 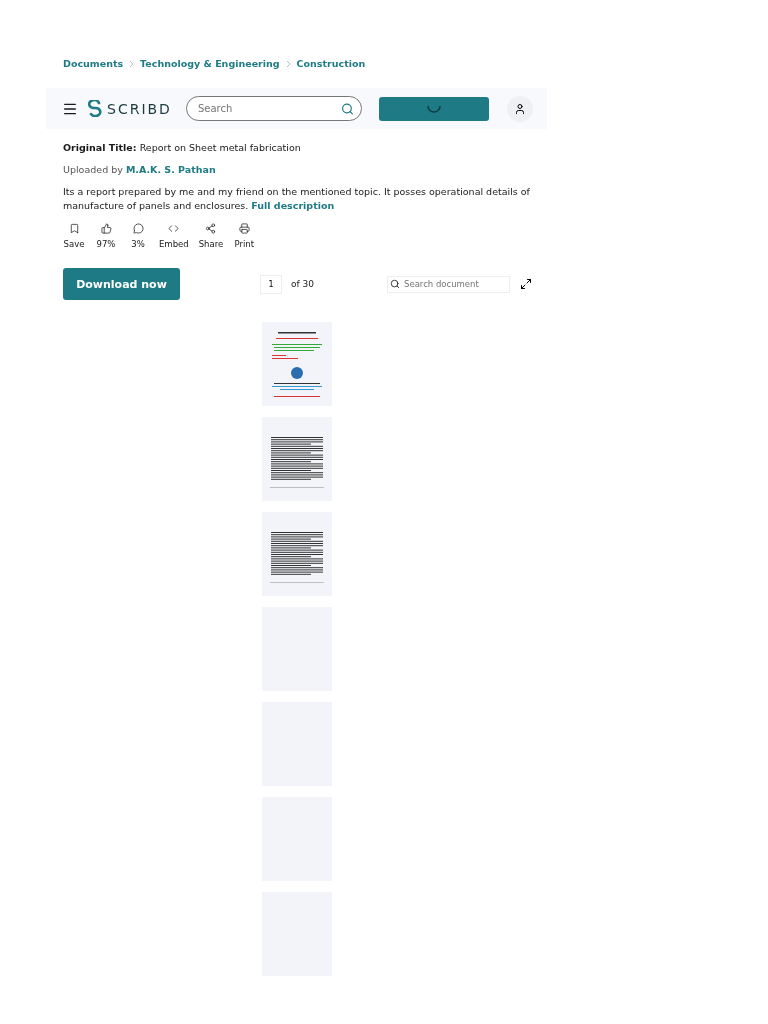 I want to click on document-search-field: Search document, so click(x=448, y=284).